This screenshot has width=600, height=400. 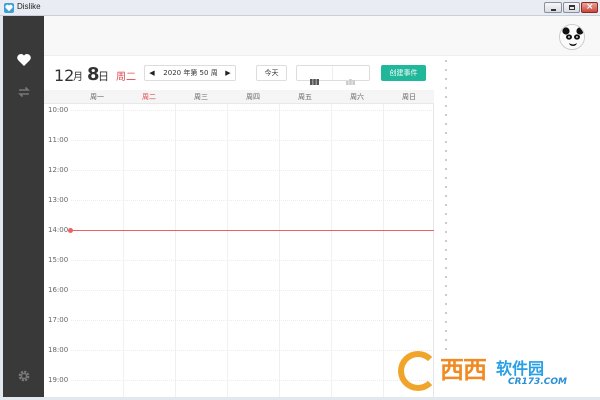 I want to click on grid-light-icon, so click(x=350, y=77).